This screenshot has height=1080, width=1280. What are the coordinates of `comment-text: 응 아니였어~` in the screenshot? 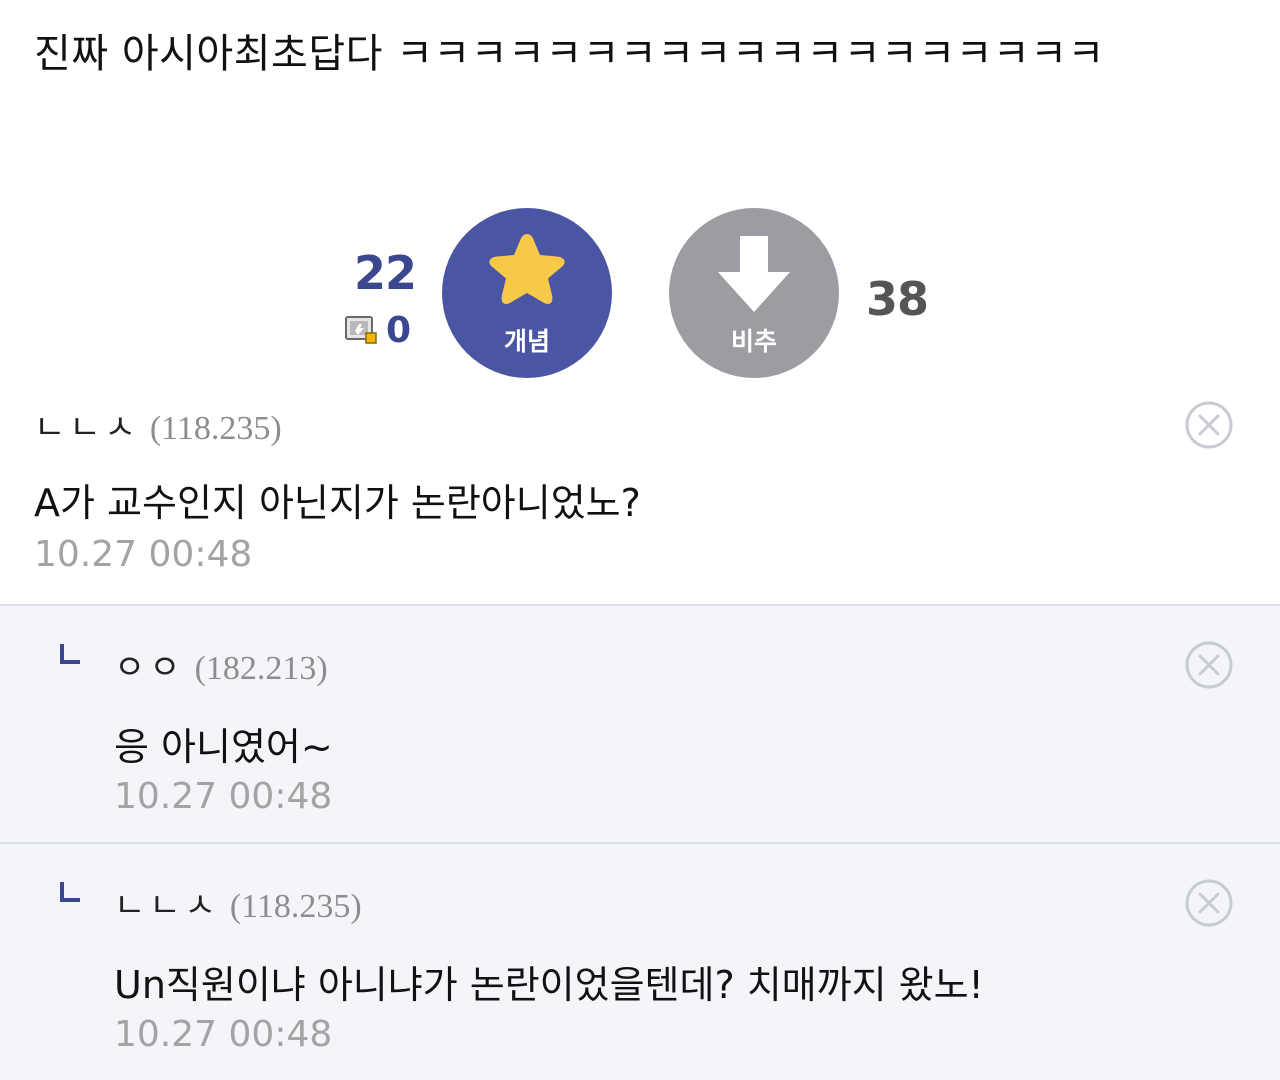 It's located at (223, 747).